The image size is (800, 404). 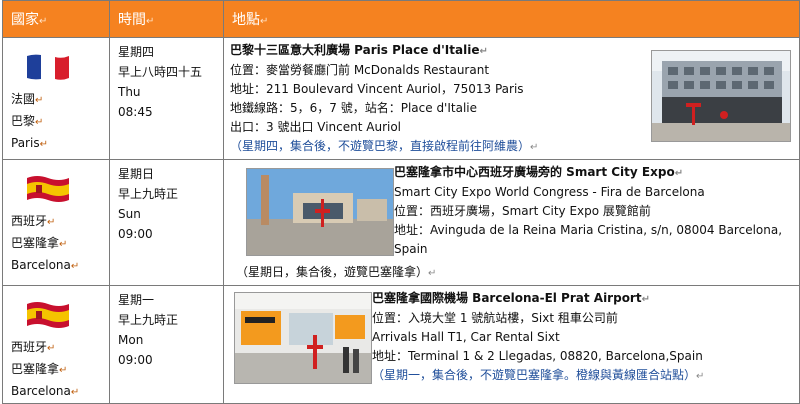 What do you see at coordinates (721, 96) in the screenshot?
I see `paris-building-photo` at bounding box center [721, 96].